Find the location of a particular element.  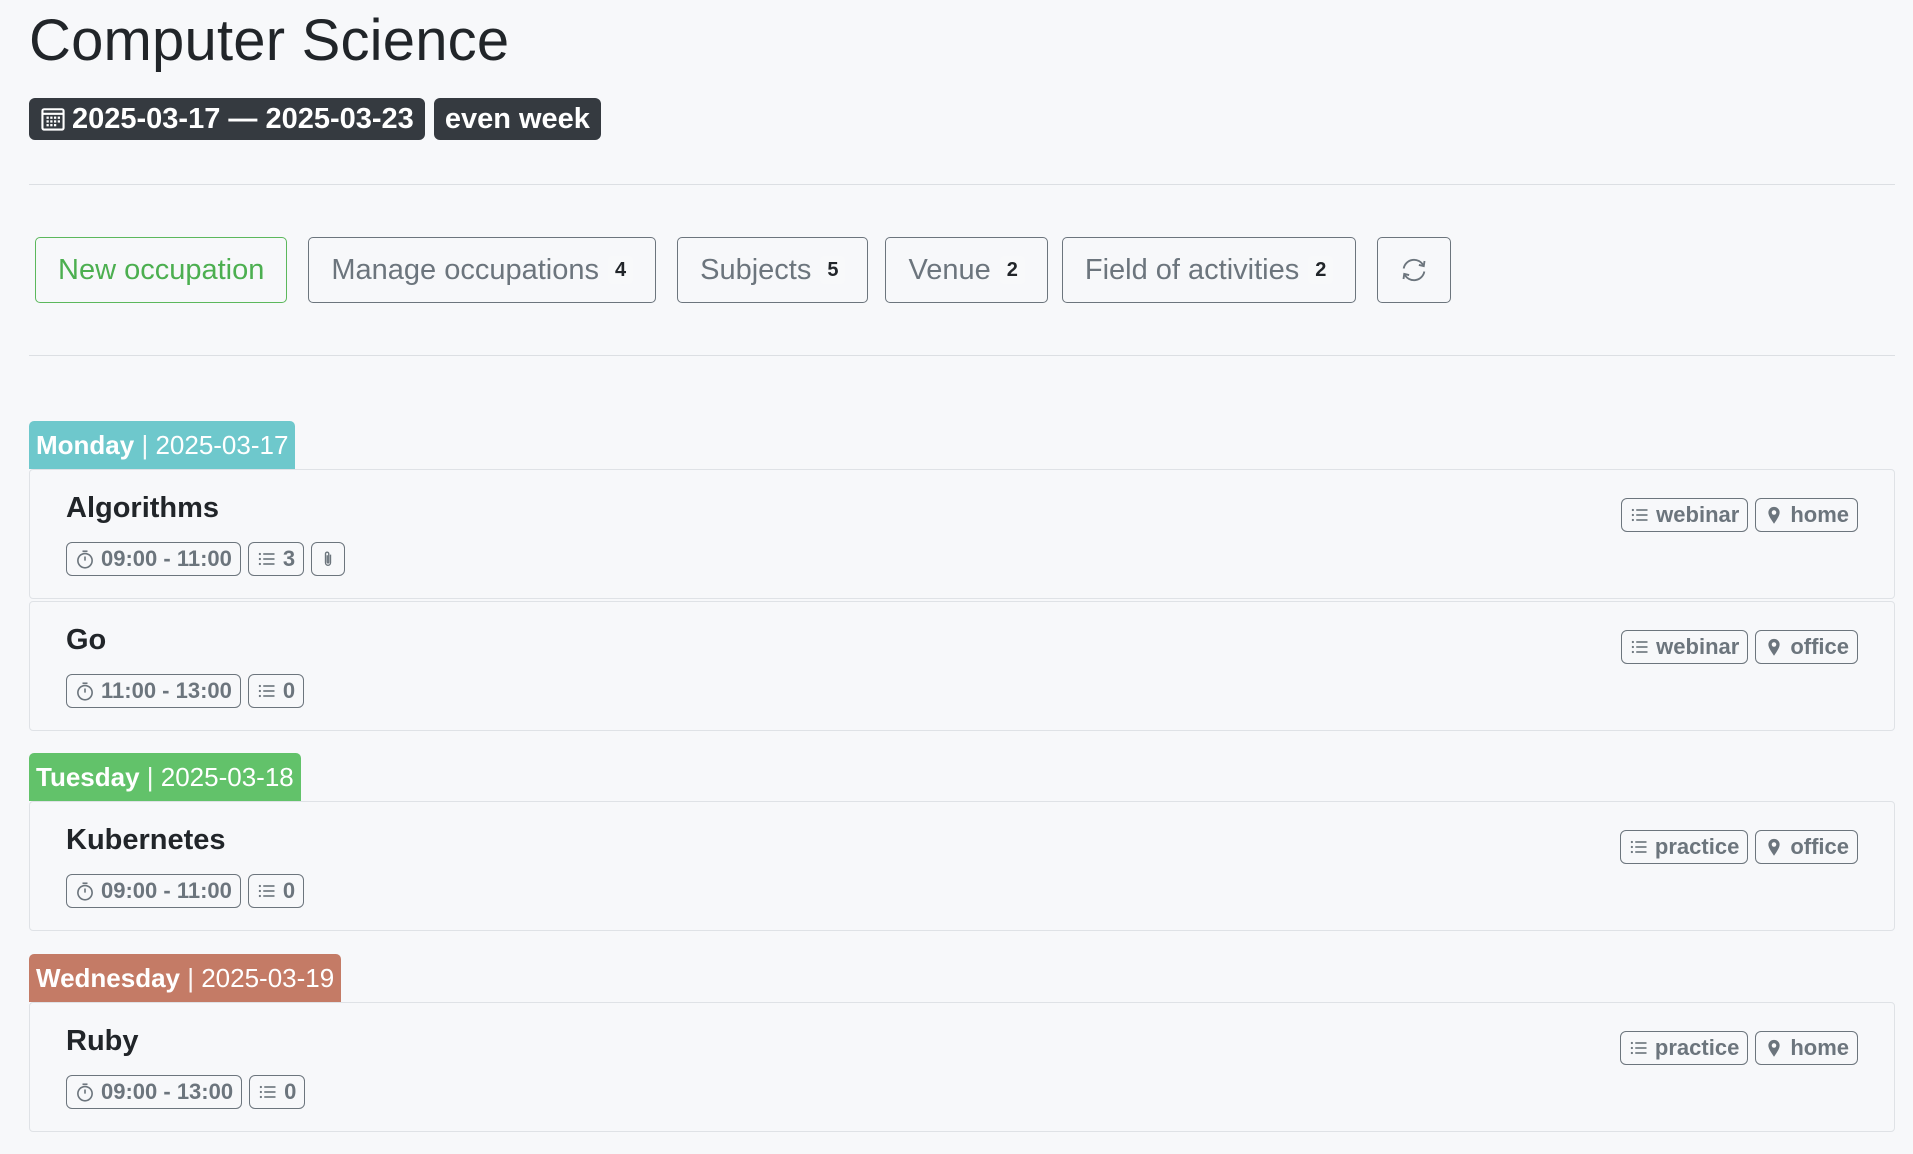

occupation-tags: webinar home is located at coordinates (1739, 515).